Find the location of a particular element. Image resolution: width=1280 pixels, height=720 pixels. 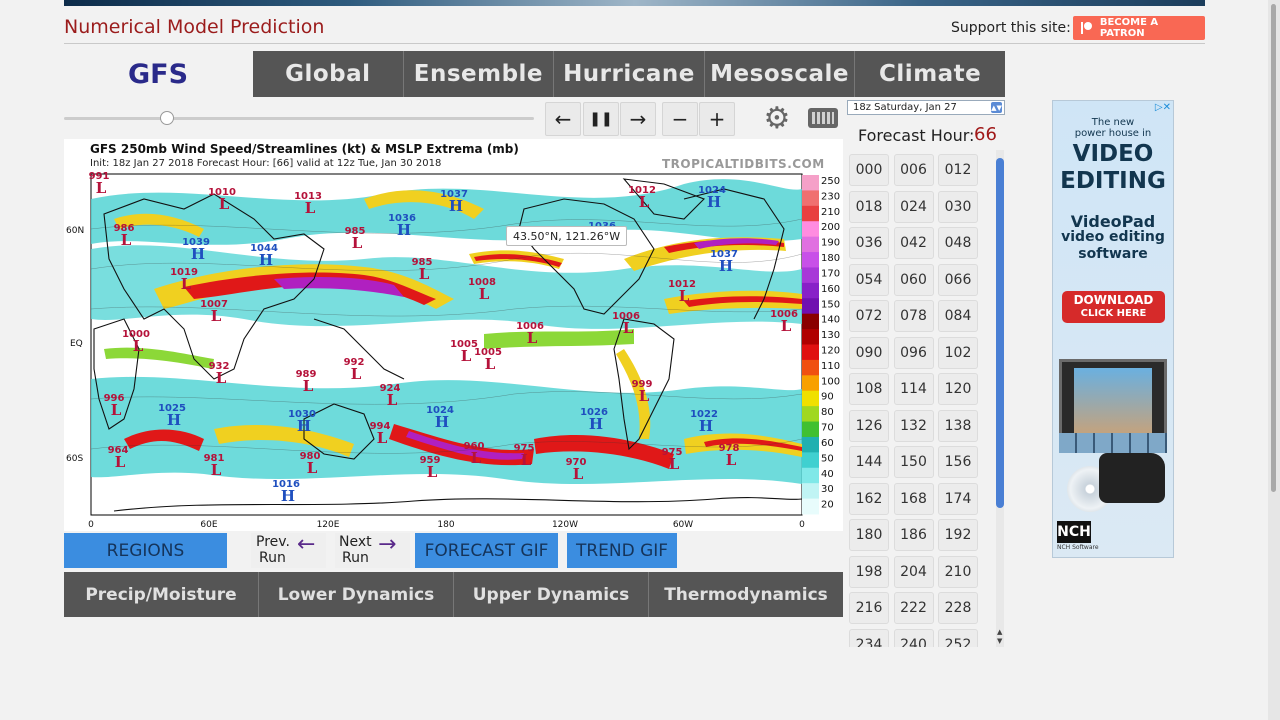

tab-global: Global is located at coordinates (328, 74).